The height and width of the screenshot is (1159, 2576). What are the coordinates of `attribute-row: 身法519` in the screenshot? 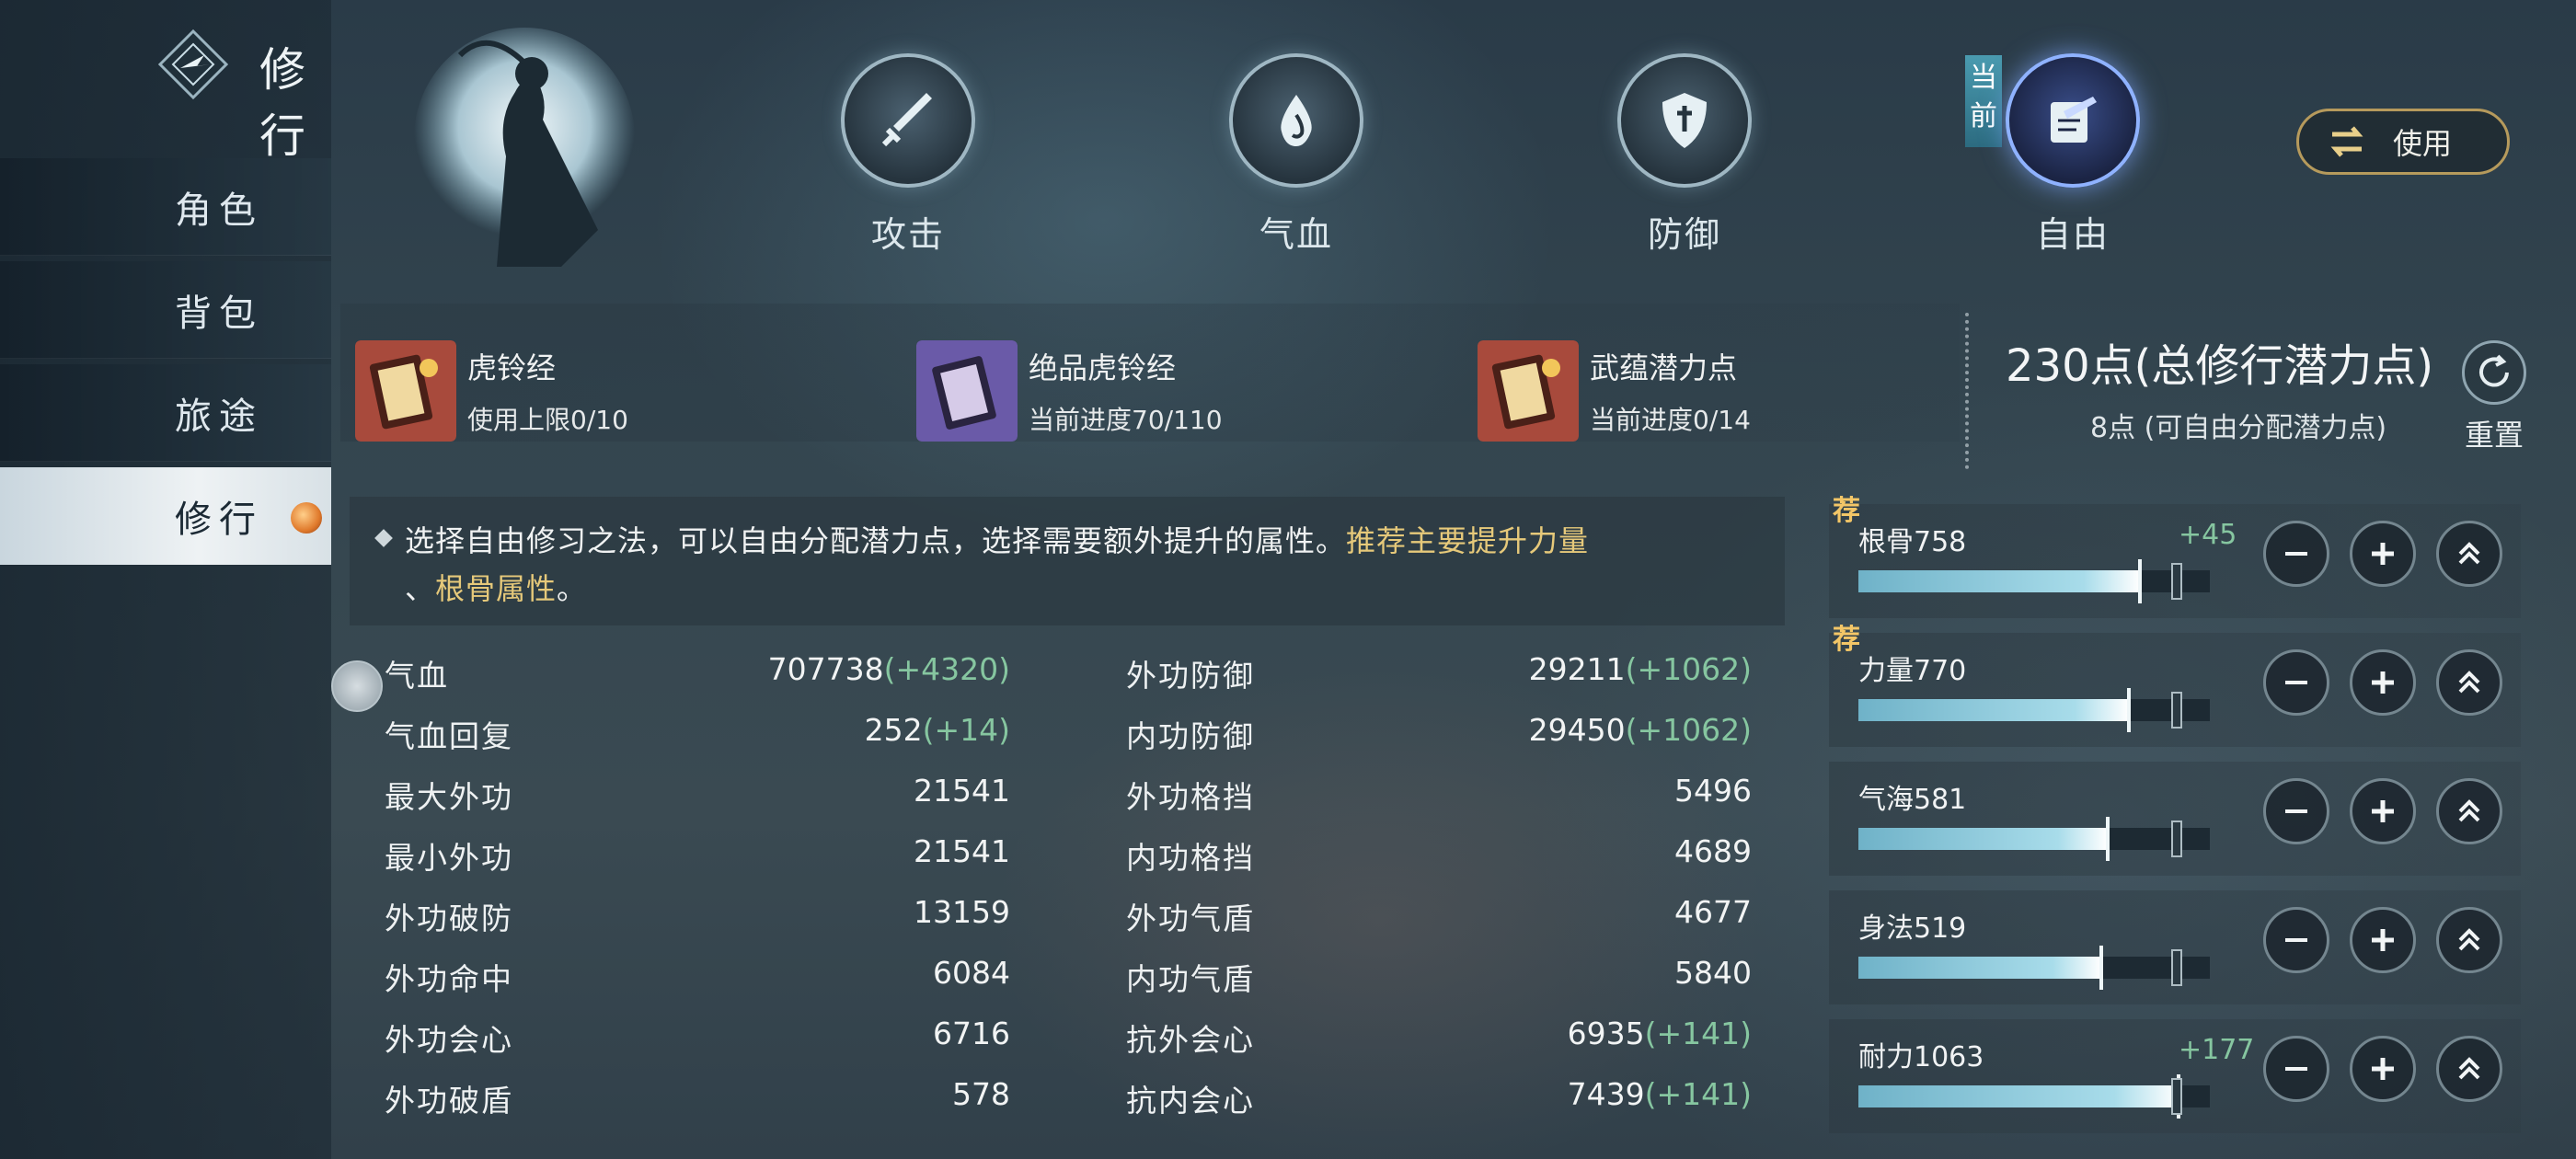 It's located at (2175, 947).